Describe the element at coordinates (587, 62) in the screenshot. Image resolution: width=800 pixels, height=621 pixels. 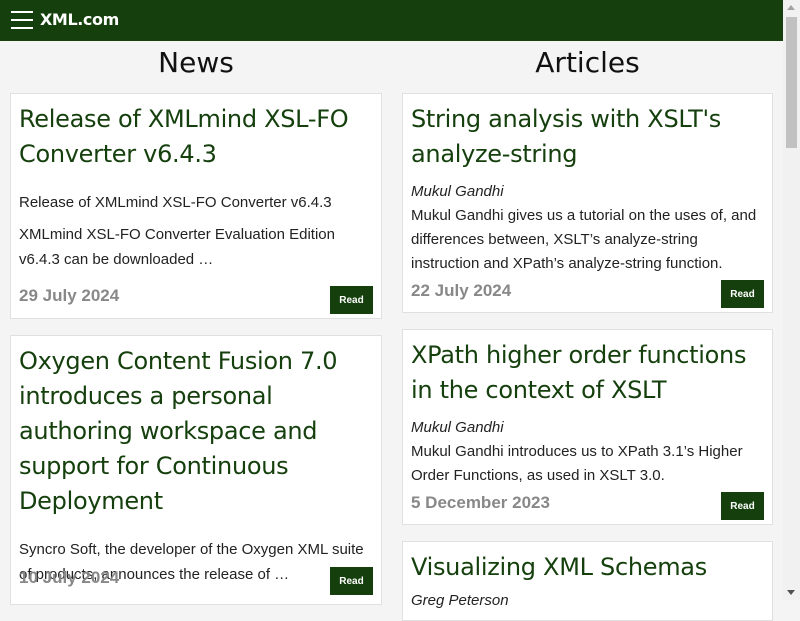
I see `articles-heading: Articles` at that location.